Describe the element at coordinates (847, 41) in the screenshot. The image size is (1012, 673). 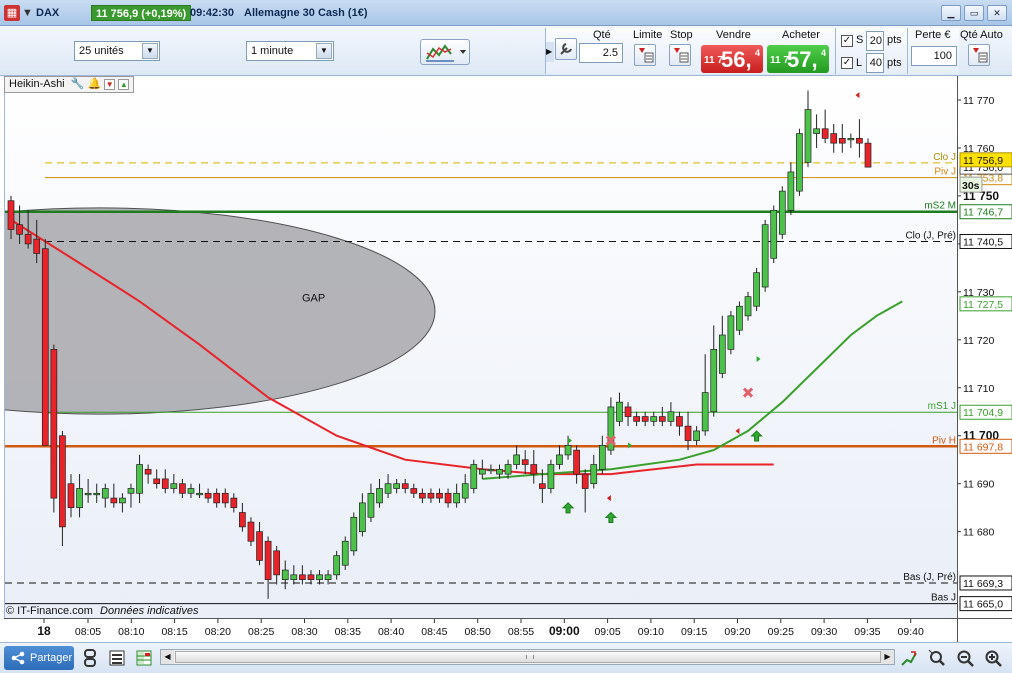
I see `stop-checkbox: ✓` at that location.